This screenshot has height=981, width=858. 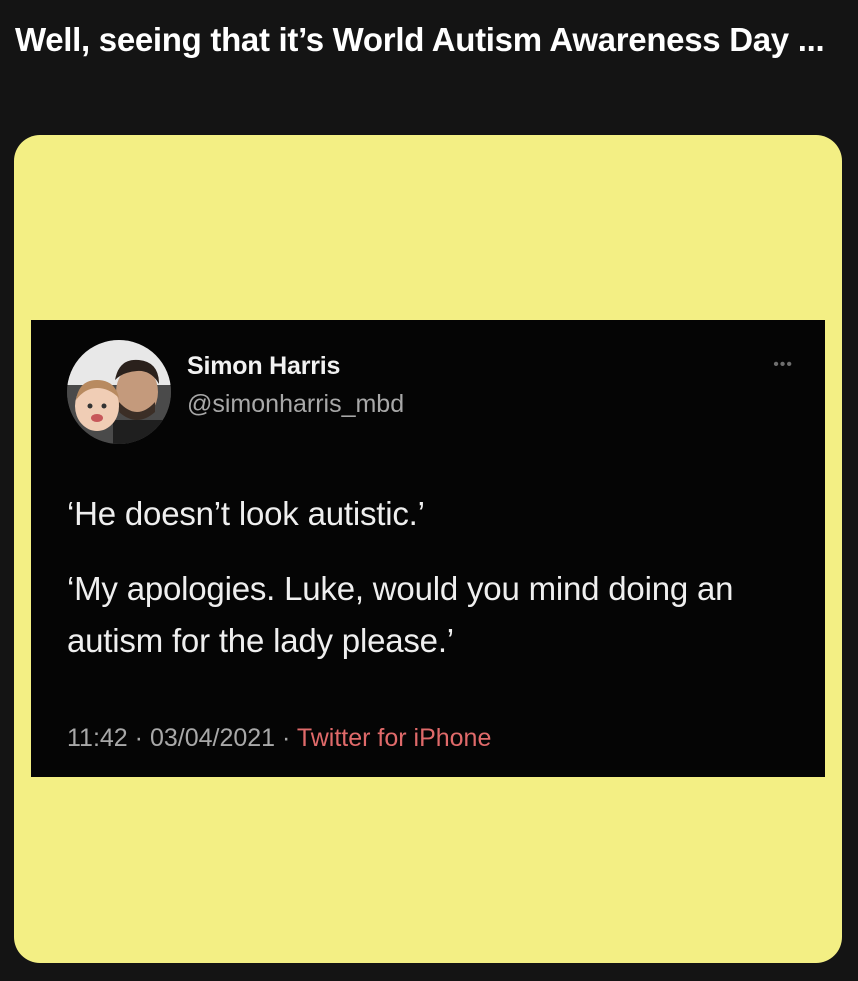 I want to click on tweet-metadata: 11:42 · 03/04/2021 · Twitter for iPhone, so click(x=279, y=738).